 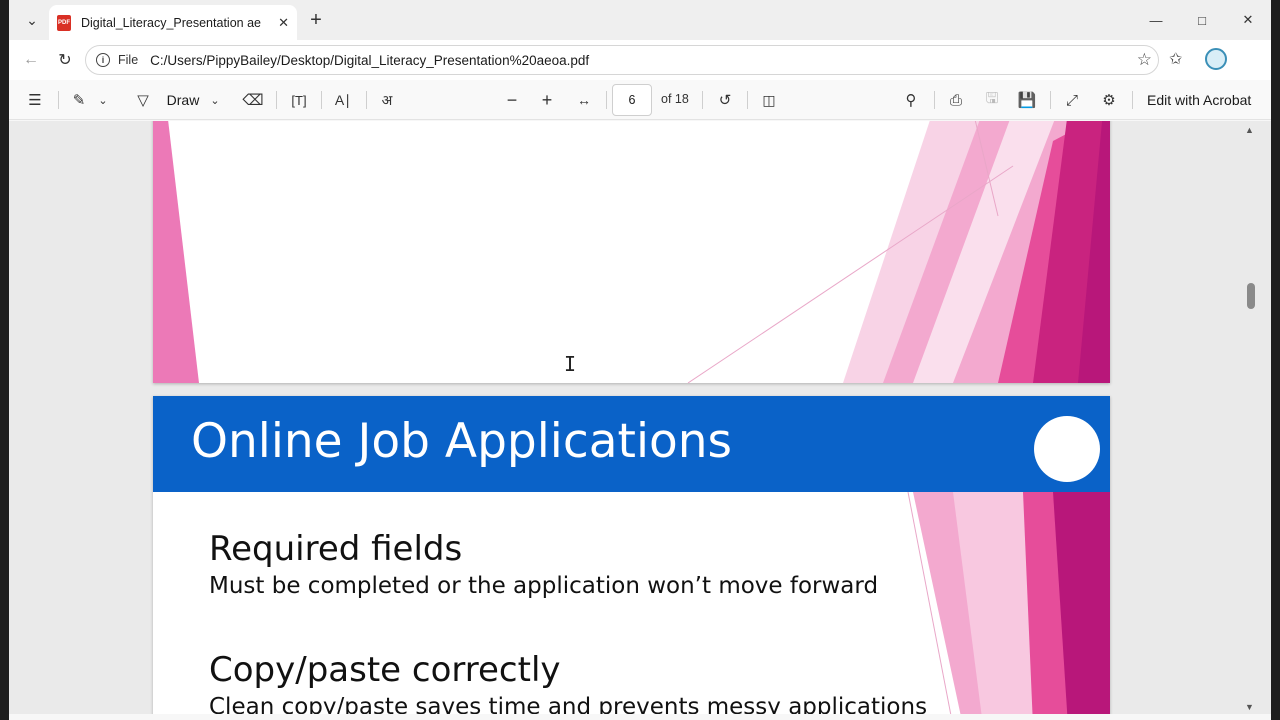 I want to click on slide-title-band: Online Job Applications, so click(x=631, y=444).